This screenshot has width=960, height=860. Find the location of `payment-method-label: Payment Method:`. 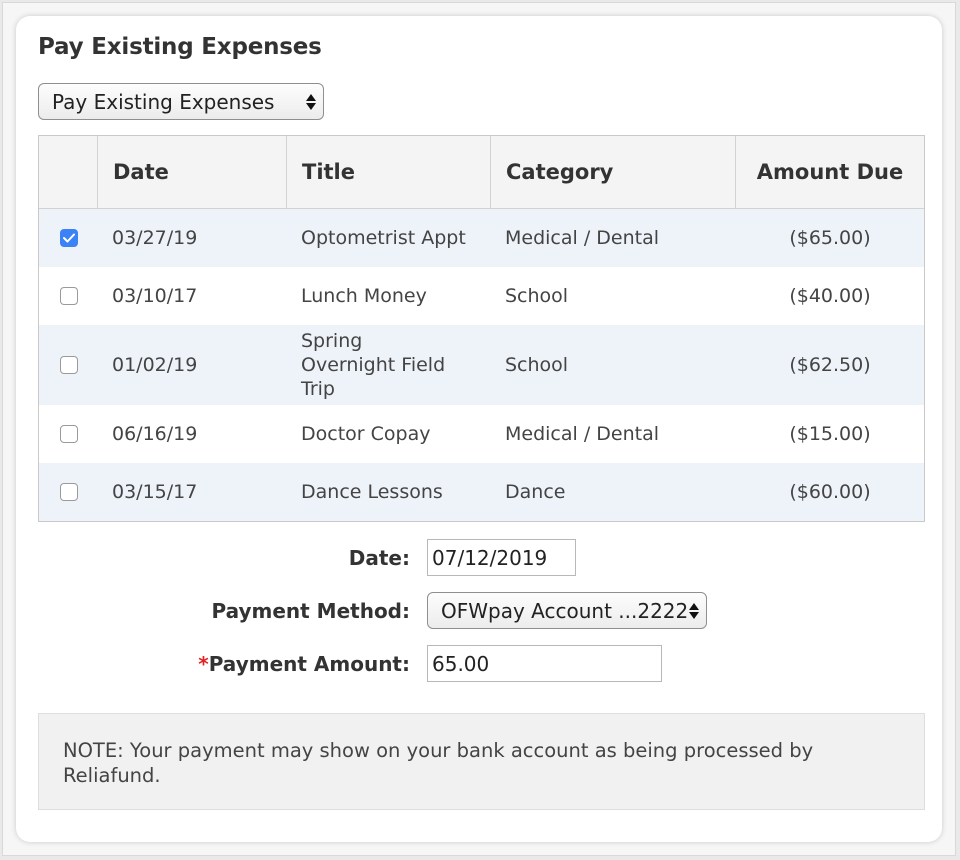

payment-method-label: Payment Method: is located at coordinates (310, 611).